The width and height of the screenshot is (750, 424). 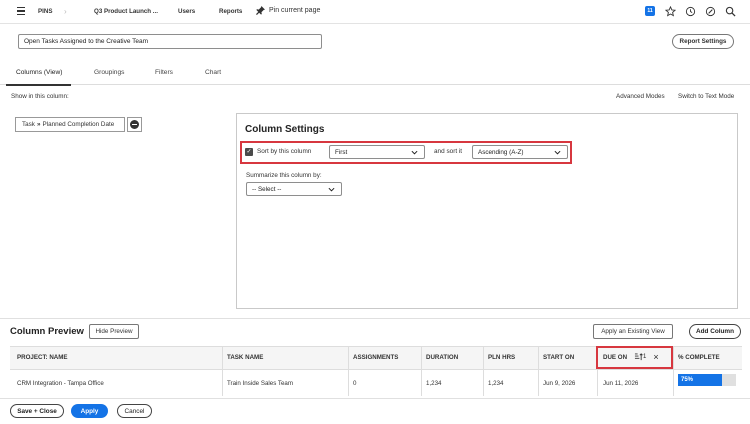 I want to click on column-header: PLN HRS, so click(x=501, y=357).